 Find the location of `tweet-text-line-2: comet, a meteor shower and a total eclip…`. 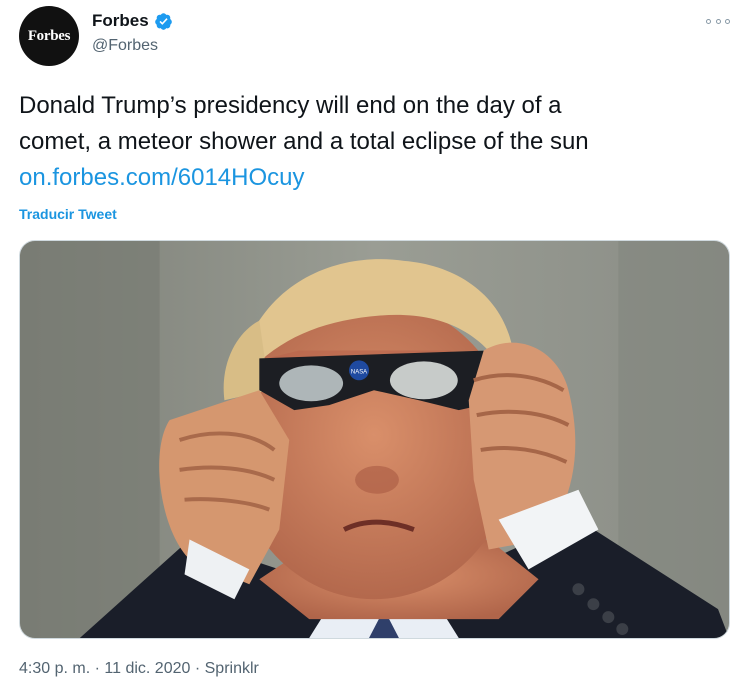

tweet-text-line-2: comet, a meteor shower and a total eclip… is located at coordinates (304, 141).